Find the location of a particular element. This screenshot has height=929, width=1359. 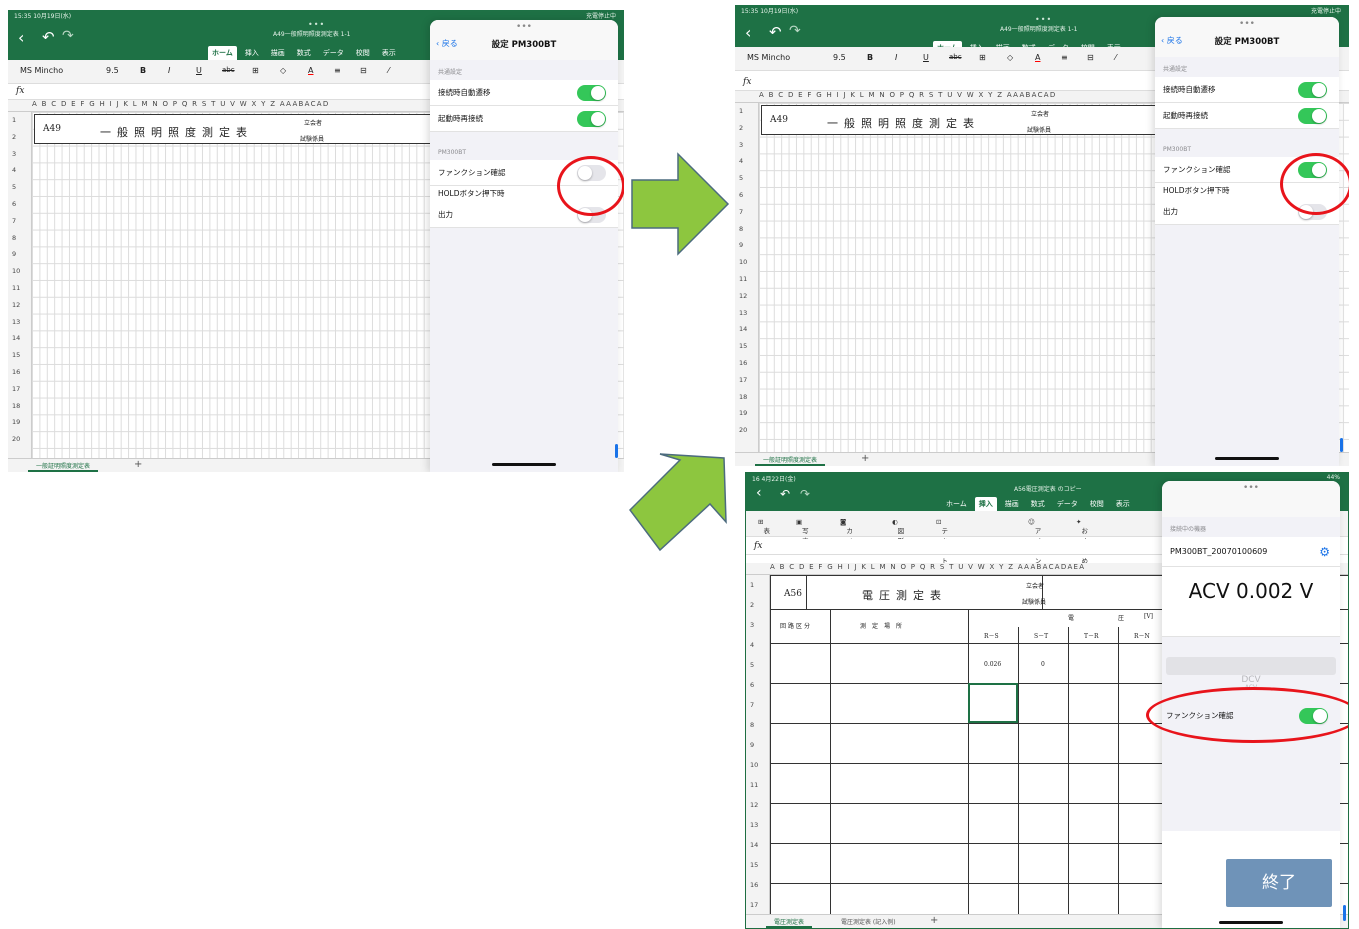

auto-transition-toggle is located at coordinates (591, 93).